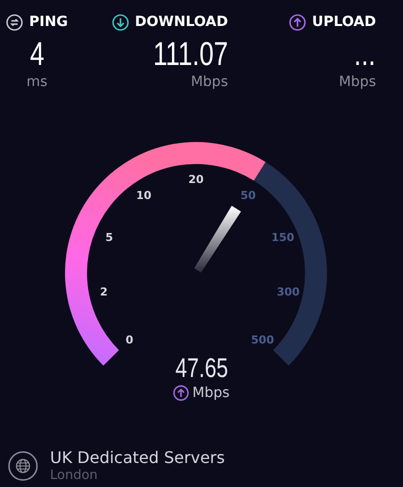 This screenshot has width=403, height=487. Describe the element at coordinates (344, 22) in the screenshot. I see `metric-label: UPLOAD` at that location.